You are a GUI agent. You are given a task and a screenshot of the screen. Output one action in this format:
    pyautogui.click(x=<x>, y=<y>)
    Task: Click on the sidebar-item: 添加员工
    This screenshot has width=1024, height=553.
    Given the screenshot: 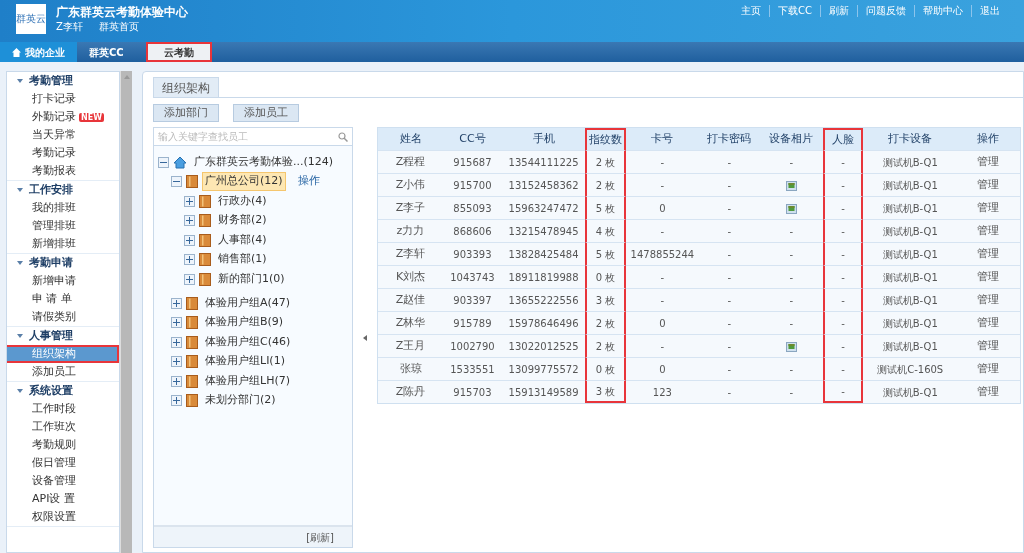 What is the action you would take?
    pyautogui.click(x=63, y=372)
    